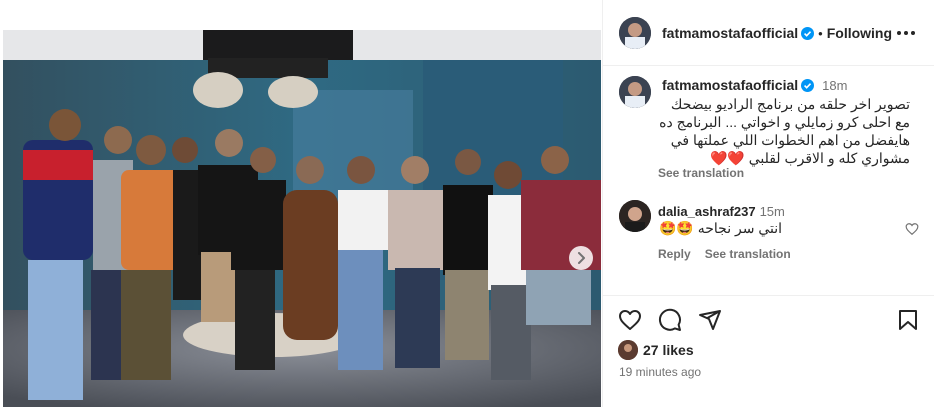 This screenshot has height=407, width=934. I want to click on comment-see-translation: See translation, so click(748, 254).